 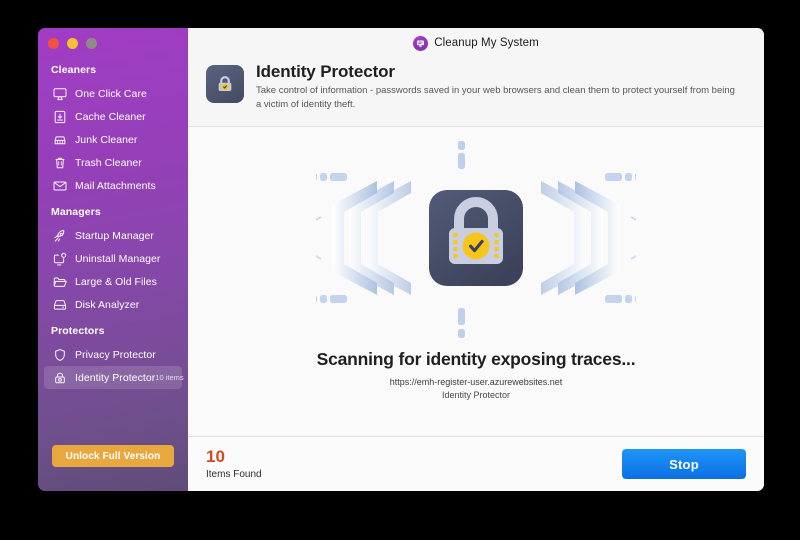 I want to click on app-title: Cleanup My System, so click(x=486, y=43).